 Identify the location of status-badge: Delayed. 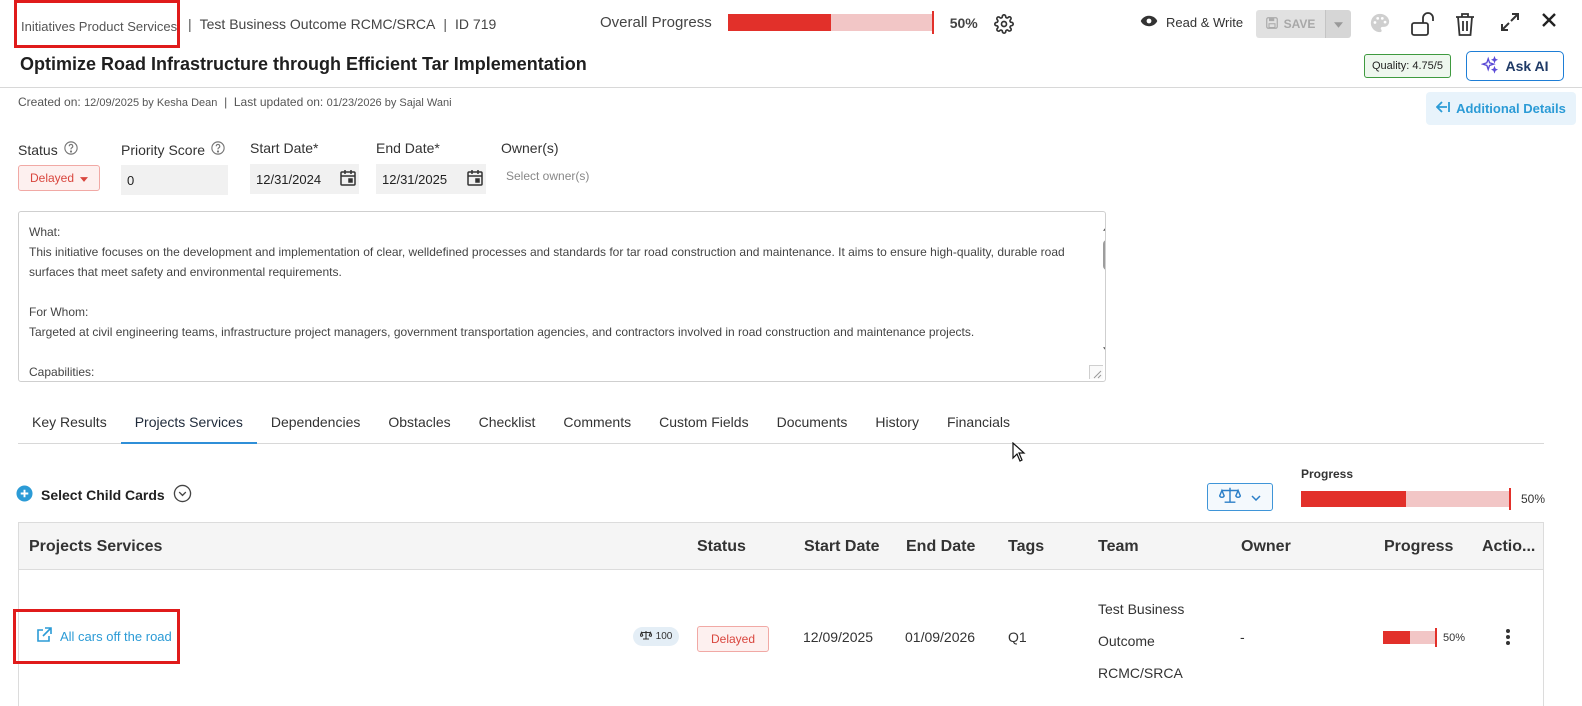
(733, 639).